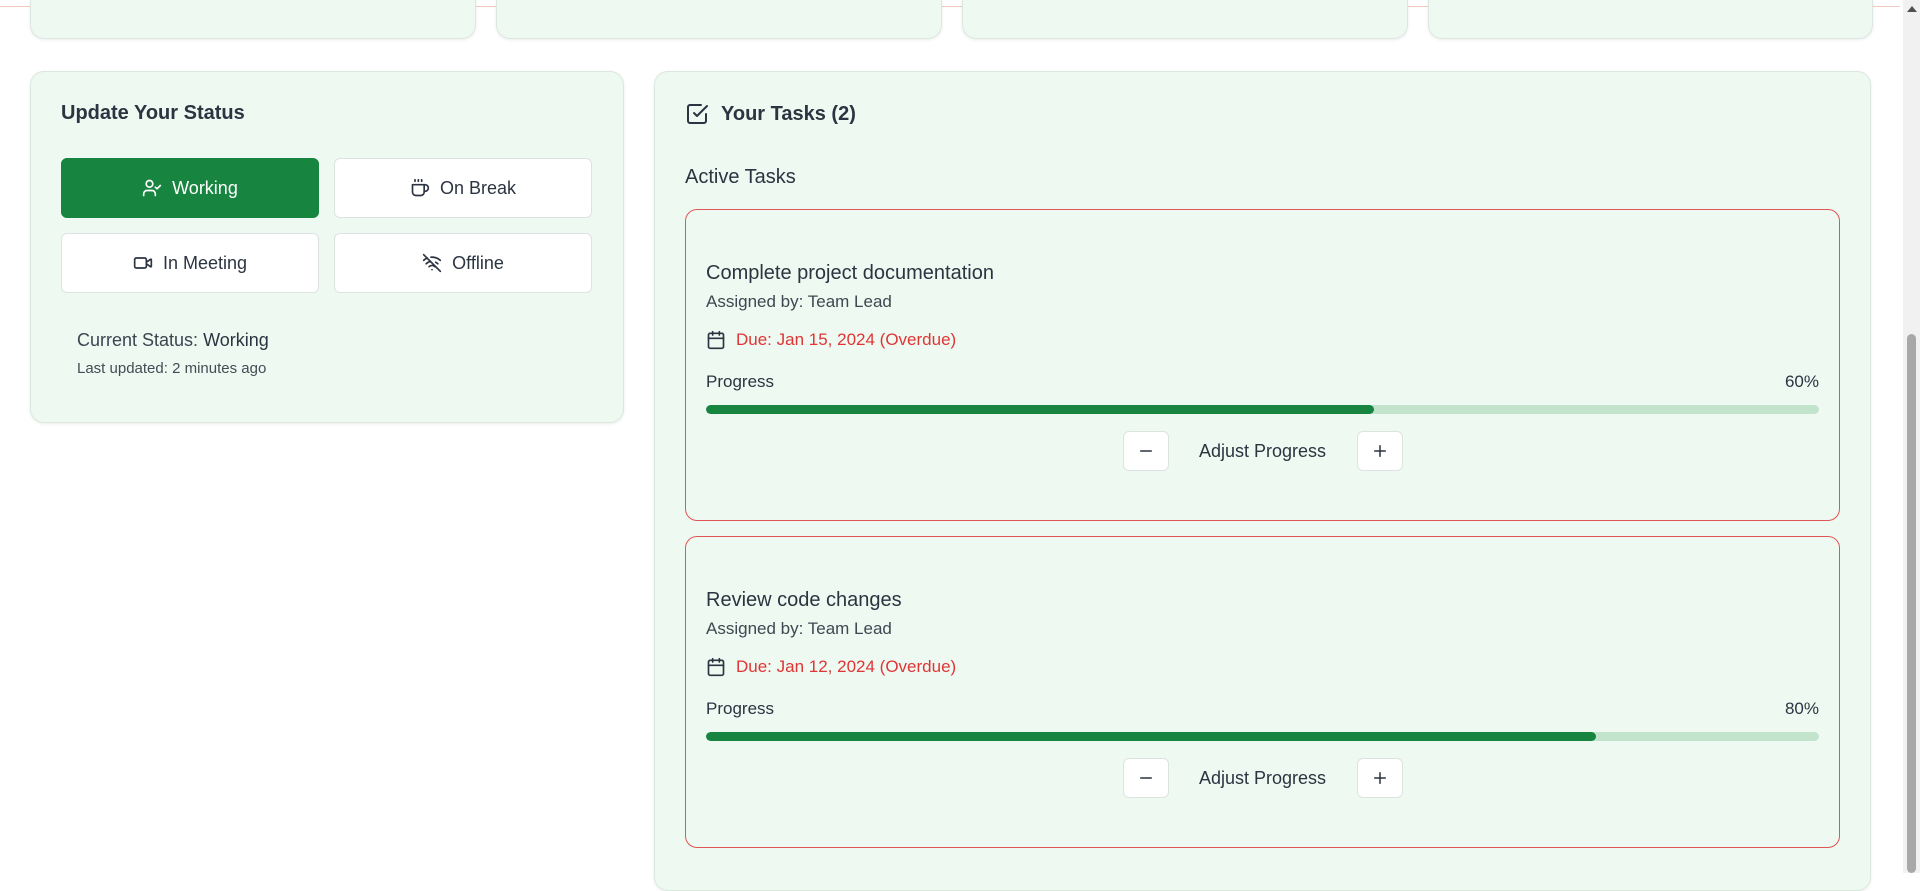 This screenshot has width=1920, height=891. Describe the element at coordinates (804, 600) in the screenshot. I see `task-title: Review code changes` at that location.